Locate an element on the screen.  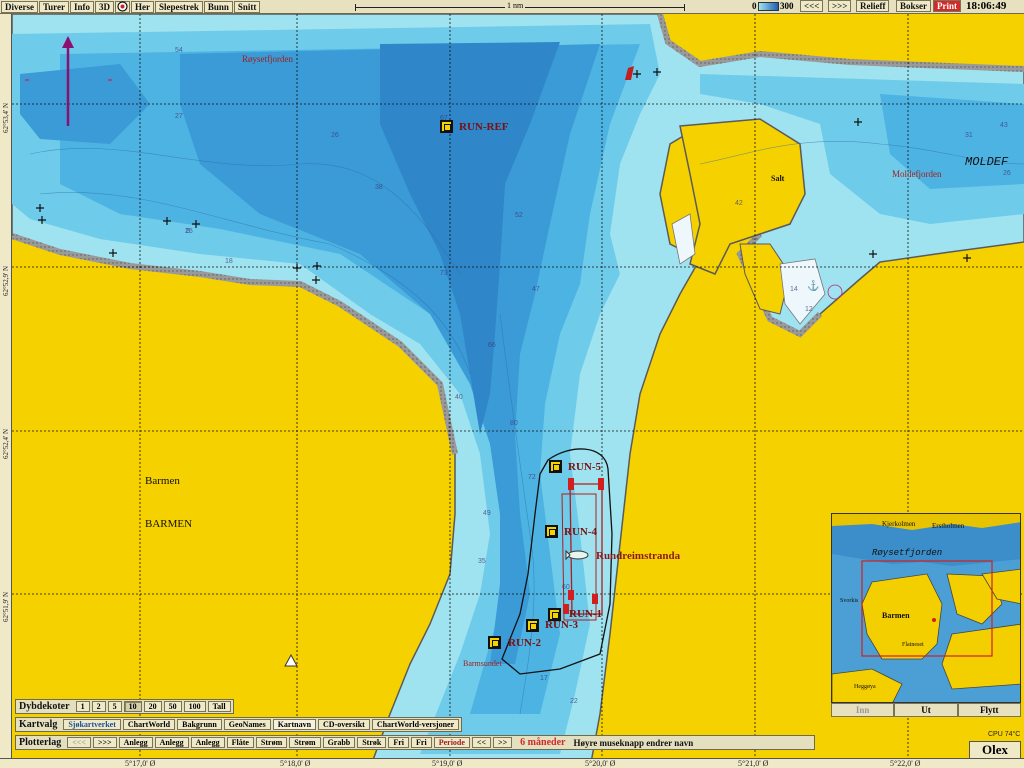
run-4-marker is located at coordinates (551, 531).